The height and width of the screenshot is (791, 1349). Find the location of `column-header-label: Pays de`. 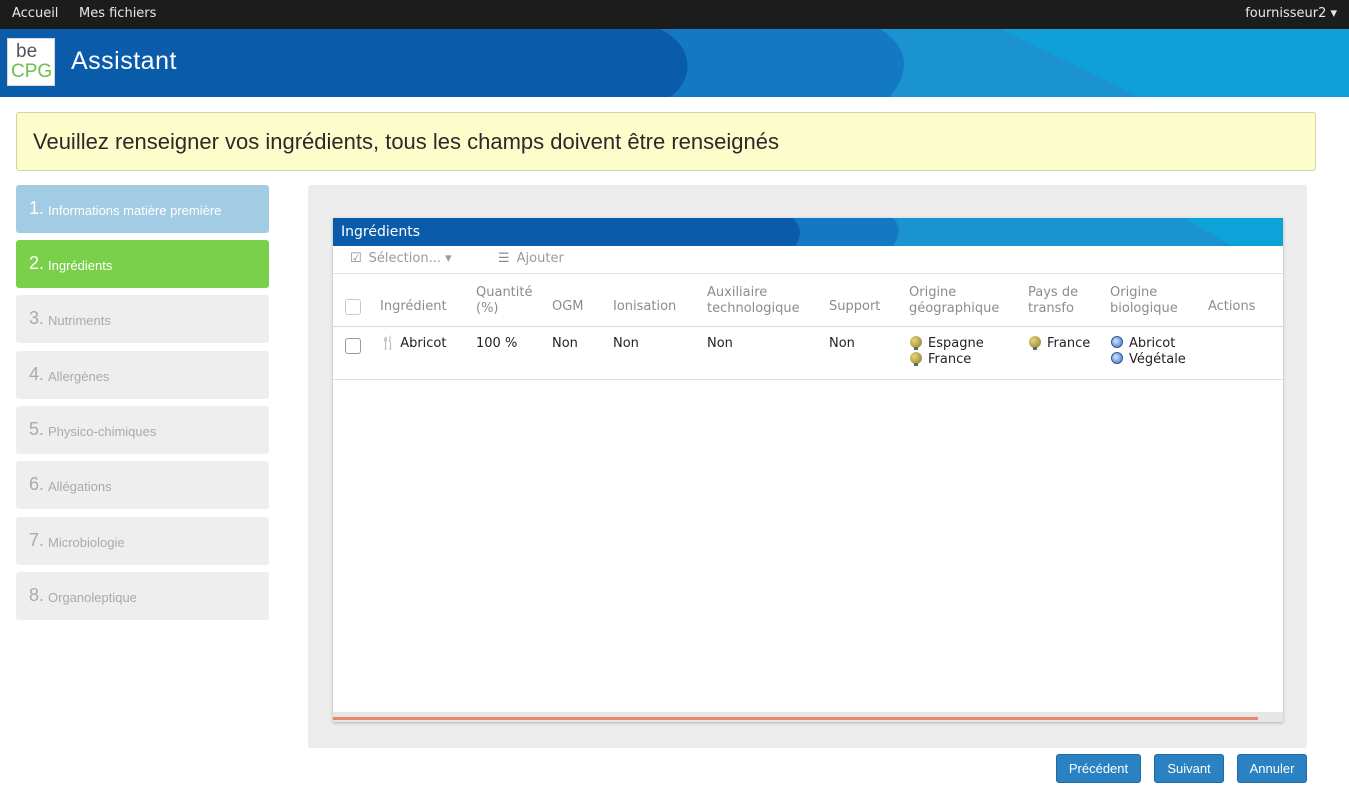

column-header-label: Pays de is located at coordinates (1053, 292).